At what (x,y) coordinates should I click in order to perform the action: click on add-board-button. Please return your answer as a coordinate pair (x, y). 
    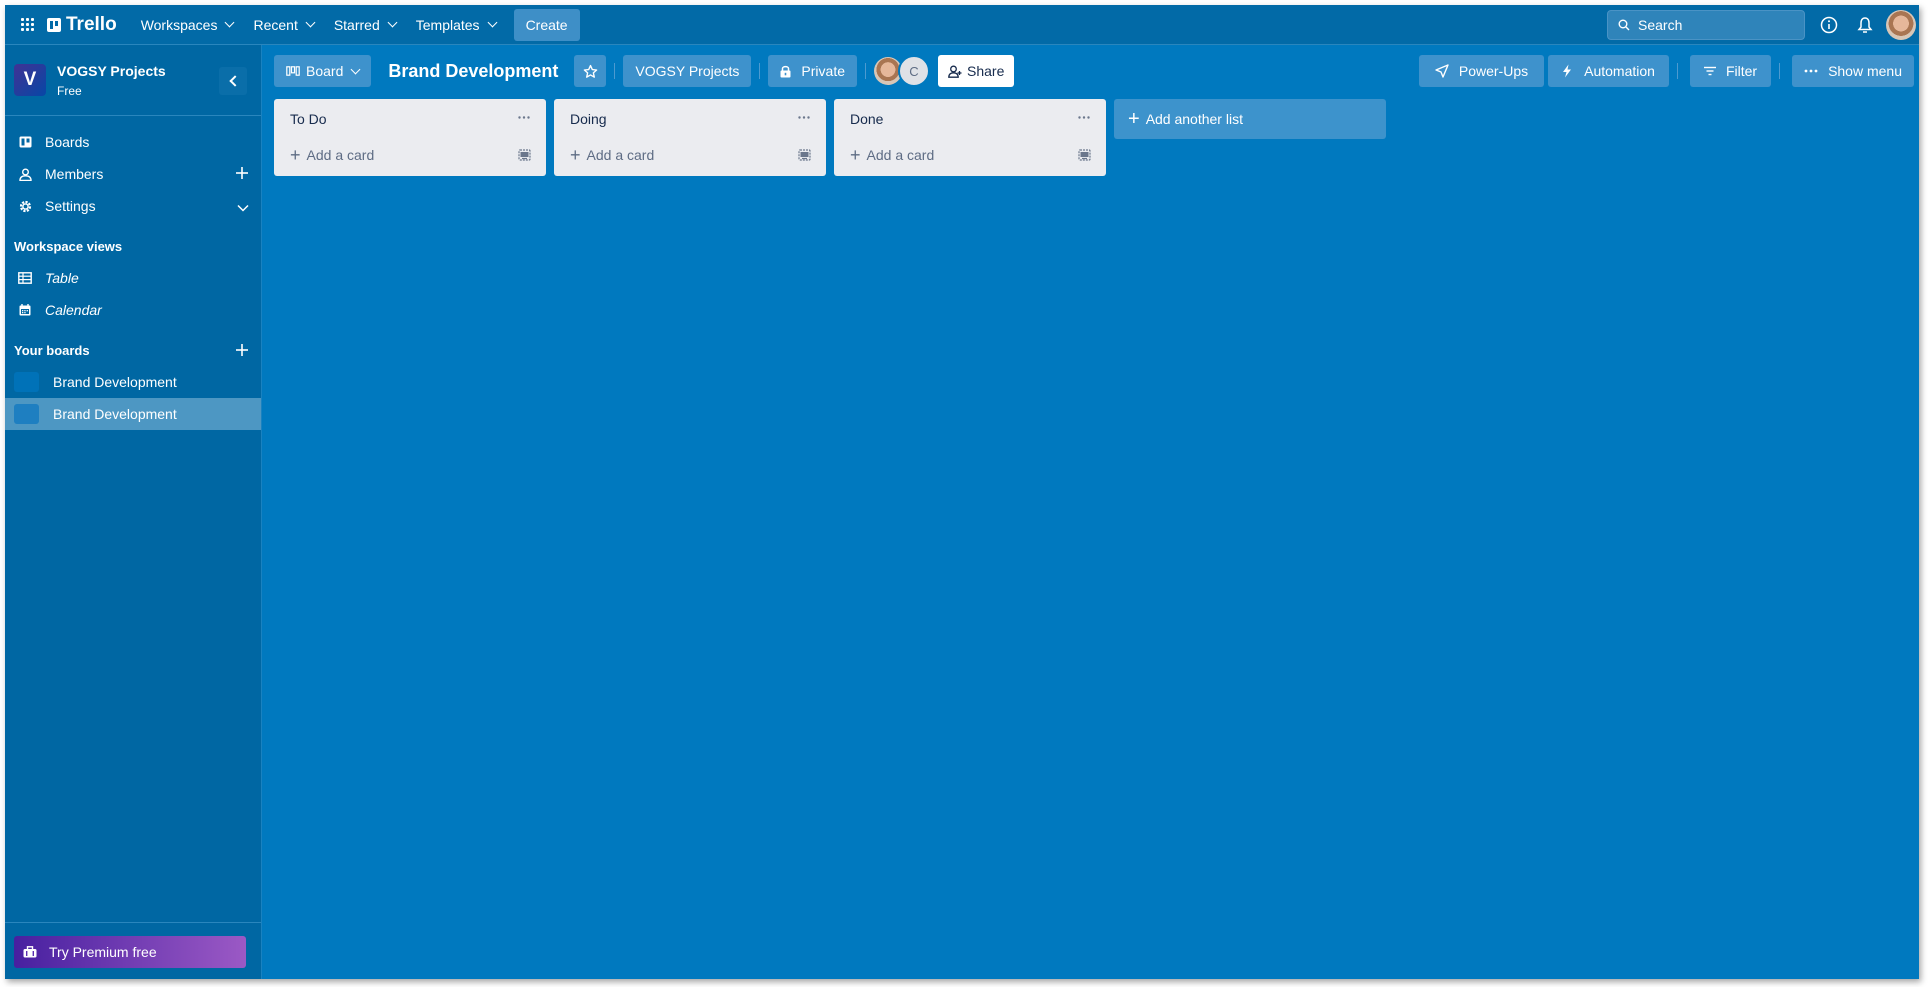
    Looking at the image, I should click on (242, 351).